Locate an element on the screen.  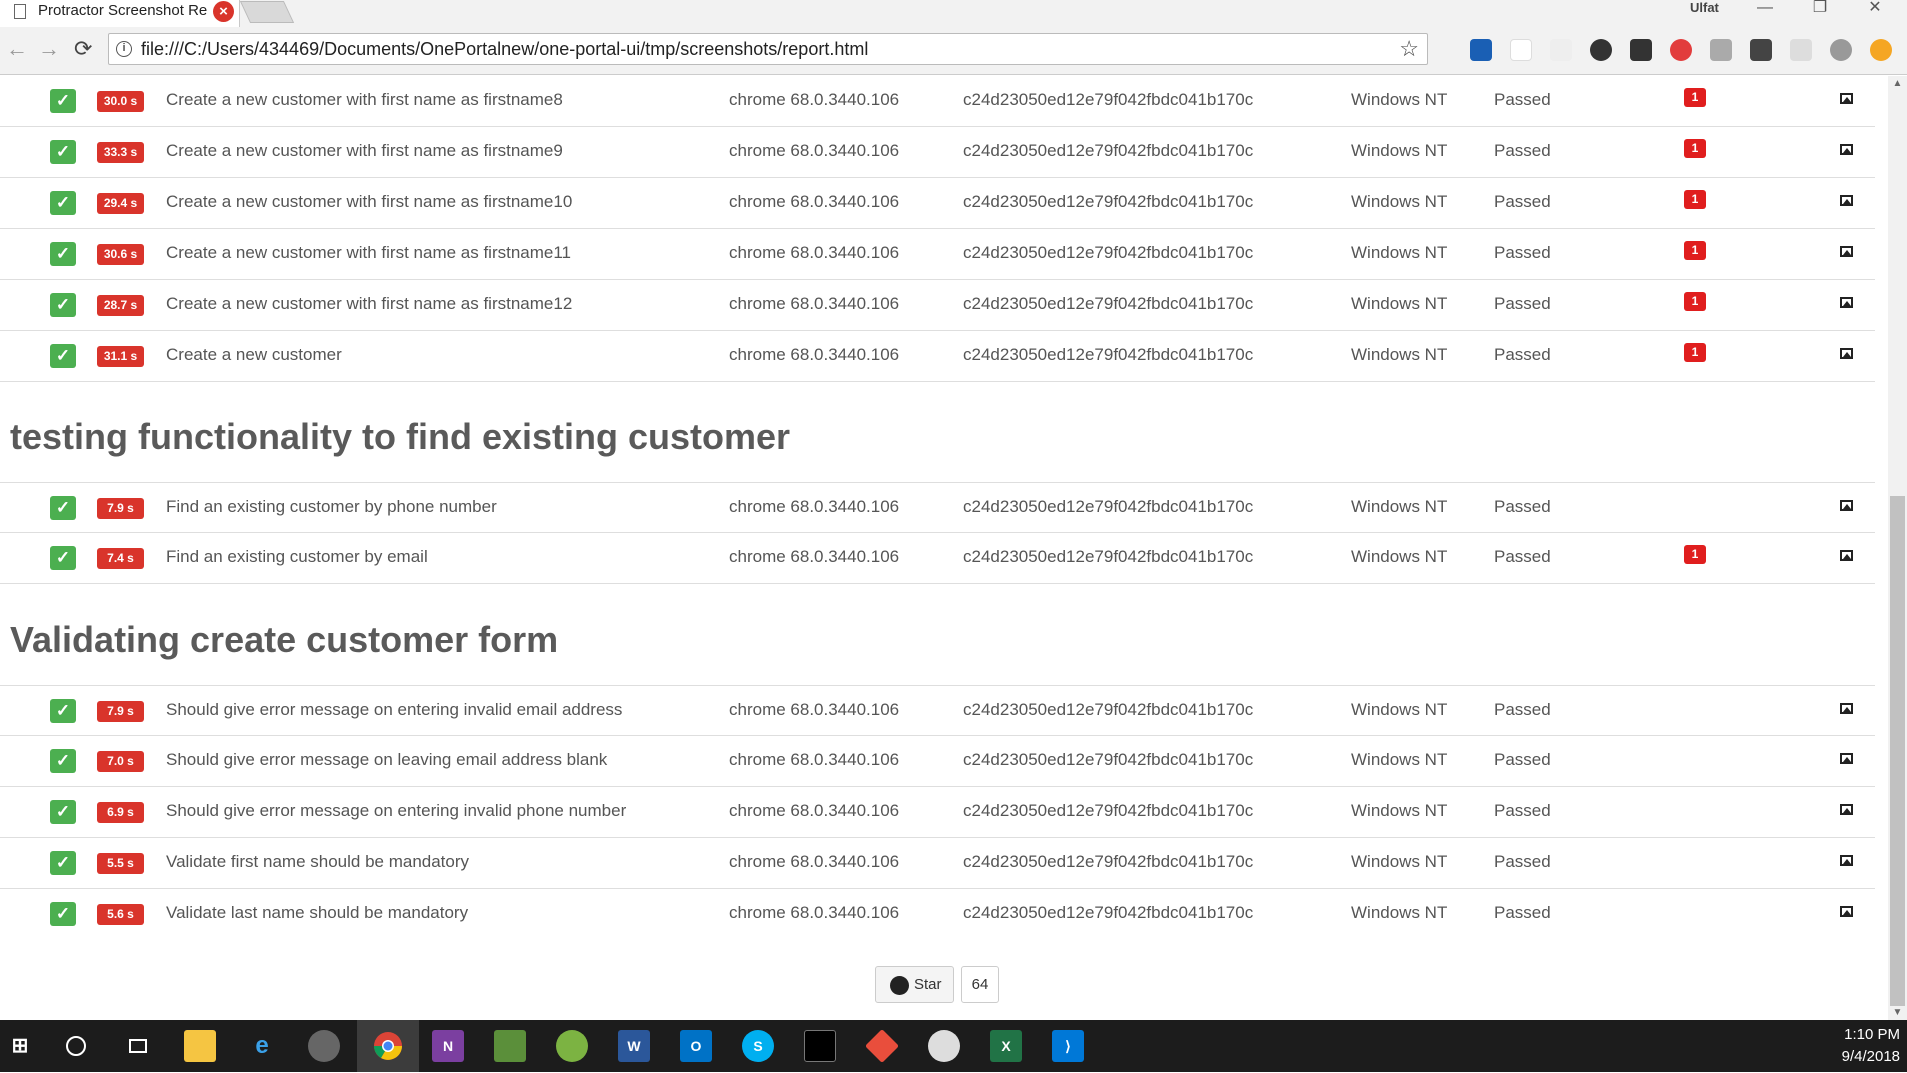
internet-explorer-icon: e is located at coordinates (262, 1046).